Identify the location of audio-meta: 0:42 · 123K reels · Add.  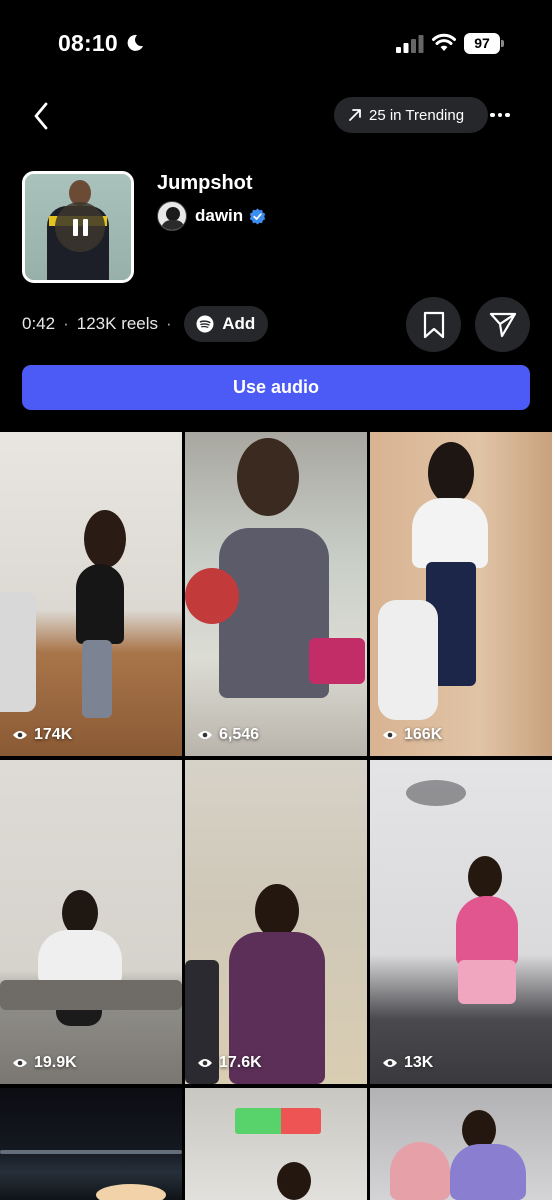
(145, 324).